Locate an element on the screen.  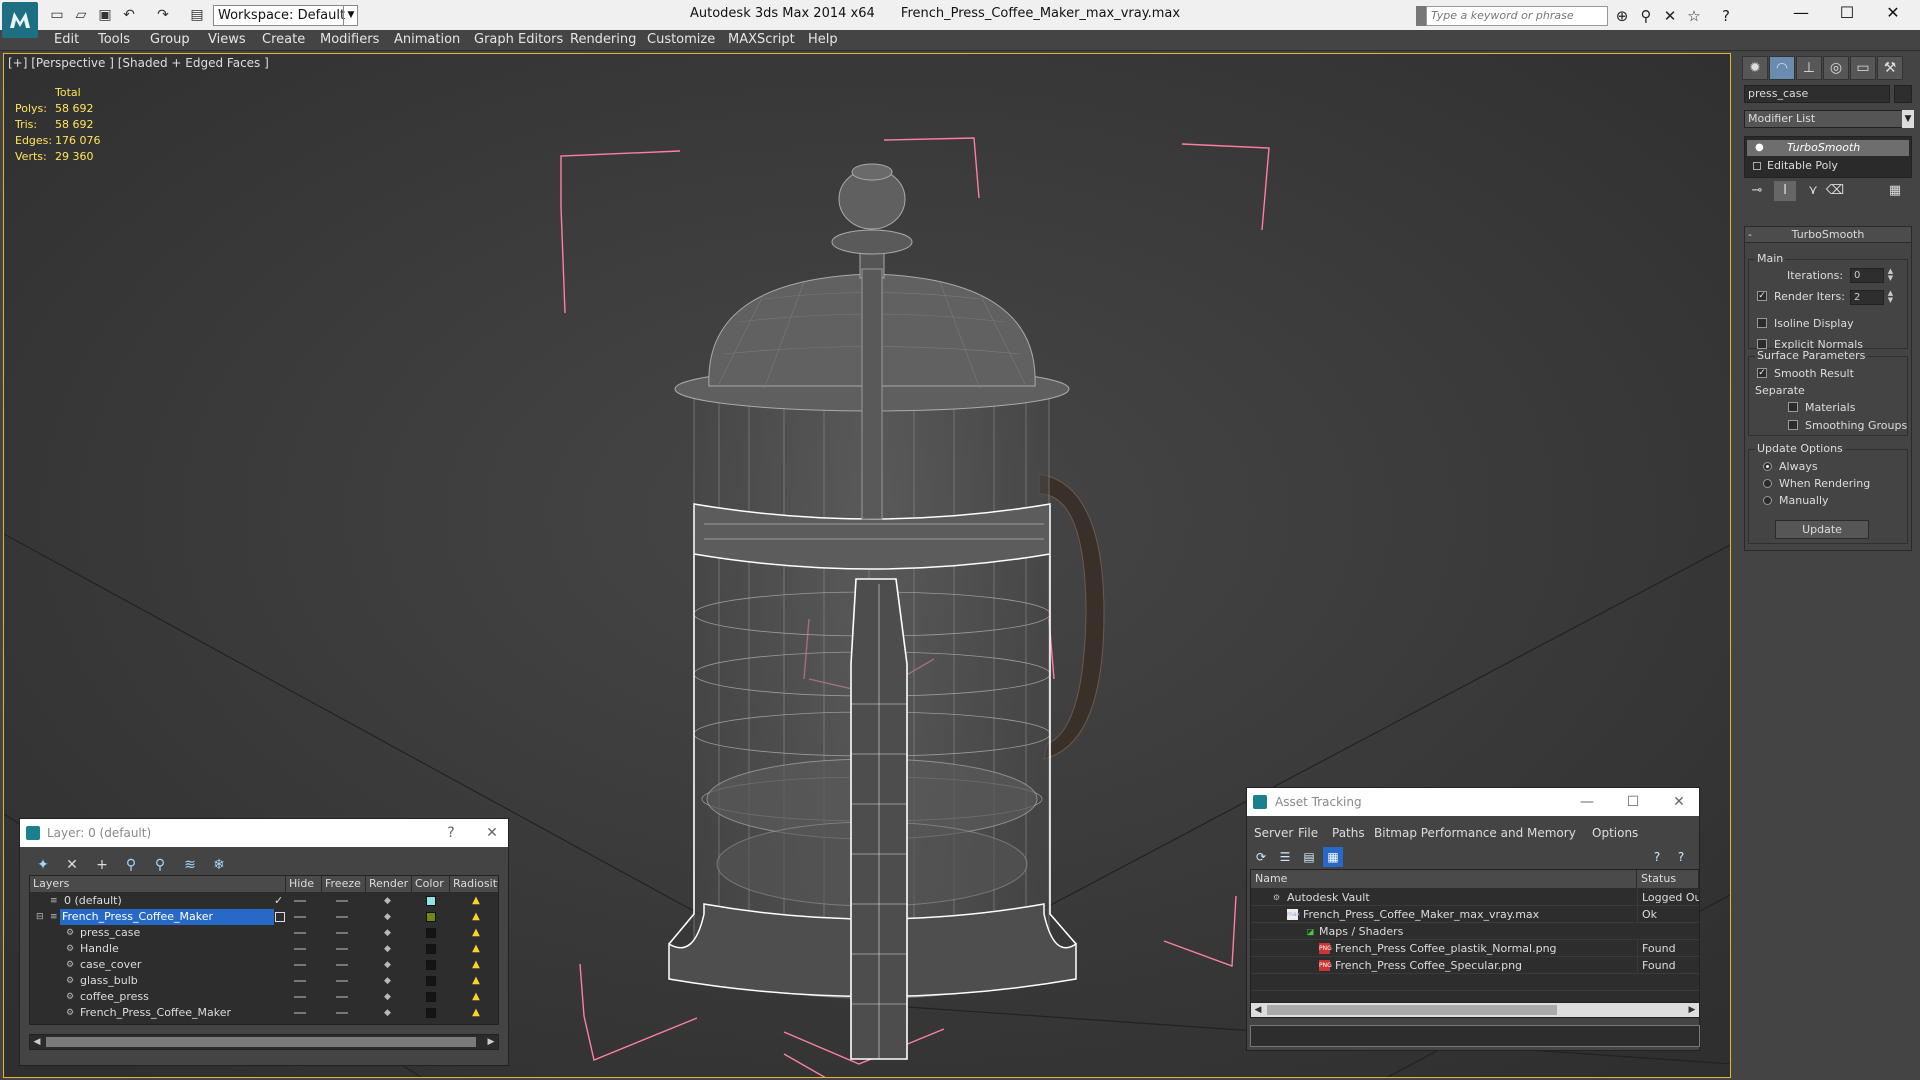
iterations-spinner: 0 is located at coordinates (1867, 275).